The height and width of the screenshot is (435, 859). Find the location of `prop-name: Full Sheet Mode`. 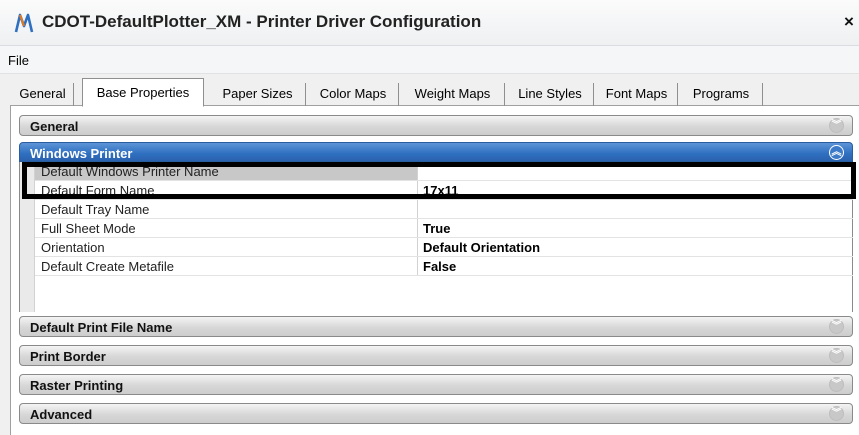

prop-name: Full Sheet Mode is located at coordinates (226, 228).